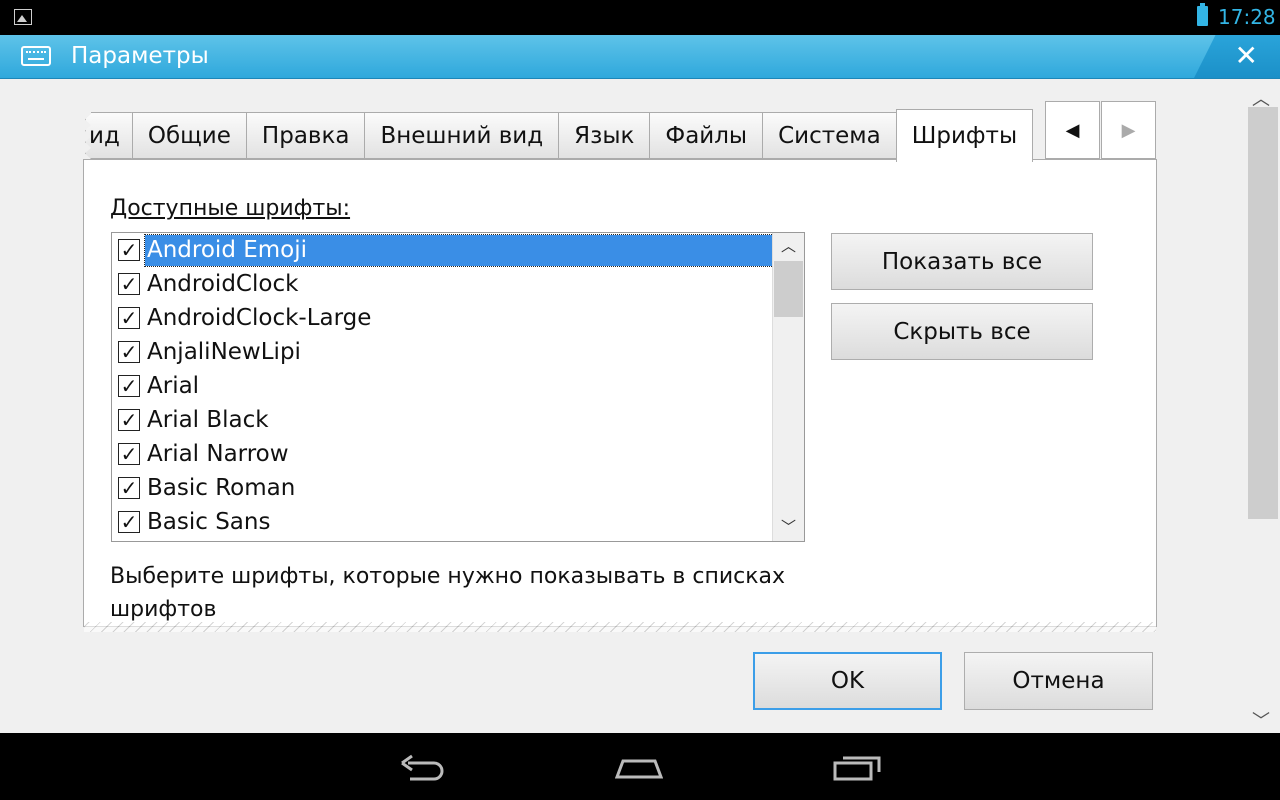 This screenshot has height=800, width=1280. What do you see at coordinates (604, 135) in the screenshot?
I see `tab-language: Язык` at bounding box center [604, 135].